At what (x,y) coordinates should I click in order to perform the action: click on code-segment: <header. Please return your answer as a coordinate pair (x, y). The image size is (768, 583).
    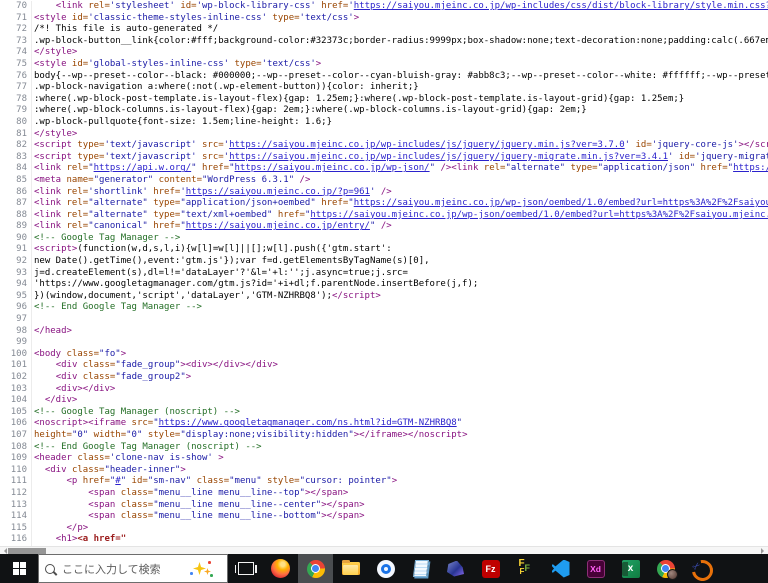
    Looking at the image, I should click on (53, 458).